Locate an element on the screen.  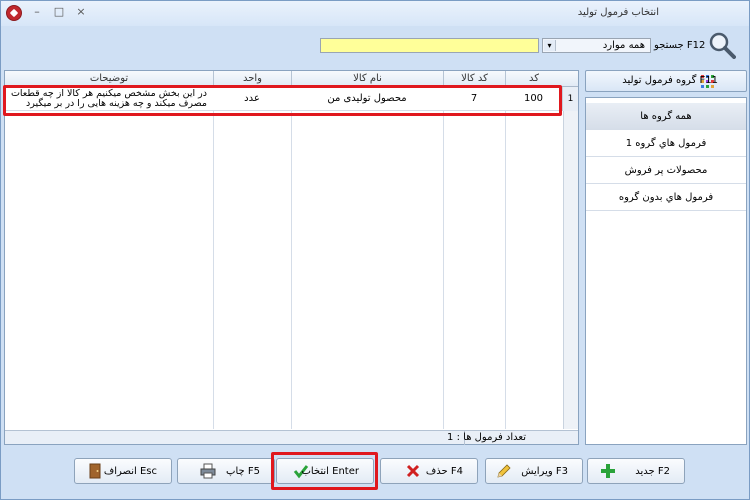
column-header-code: کد is located at coordinates (533, 79).